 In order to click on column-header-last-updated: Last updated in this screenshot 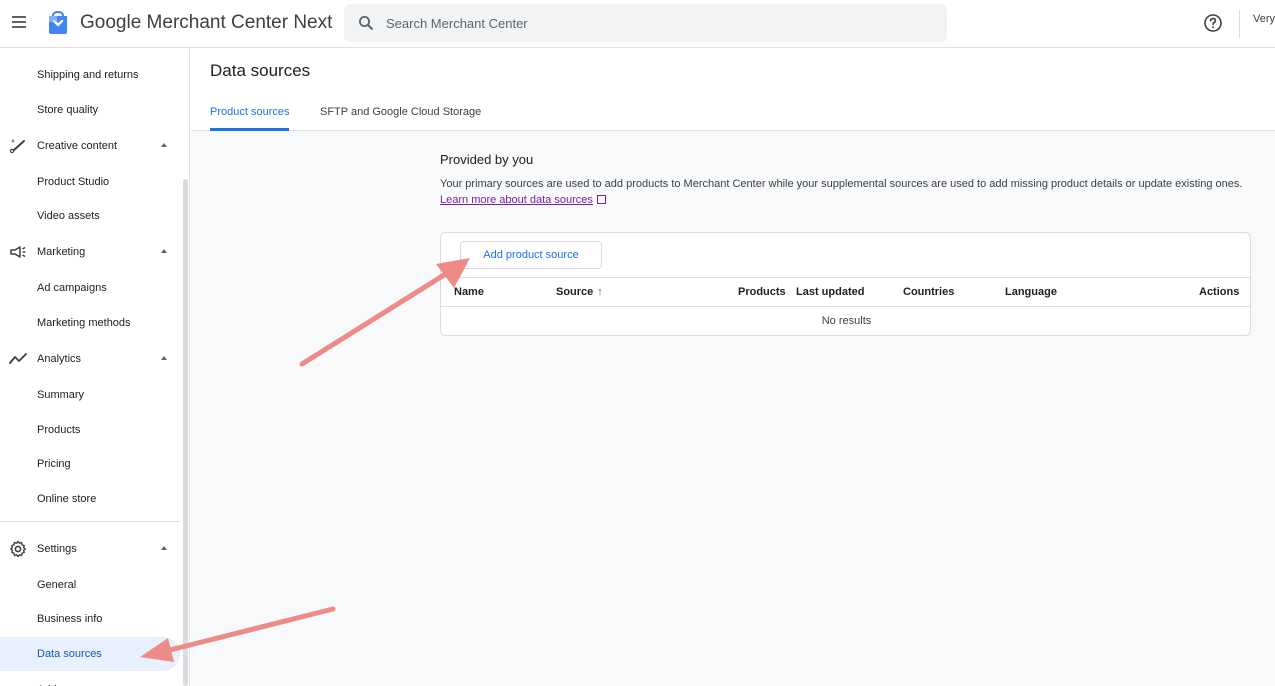, I will do `click(830, 292)`.